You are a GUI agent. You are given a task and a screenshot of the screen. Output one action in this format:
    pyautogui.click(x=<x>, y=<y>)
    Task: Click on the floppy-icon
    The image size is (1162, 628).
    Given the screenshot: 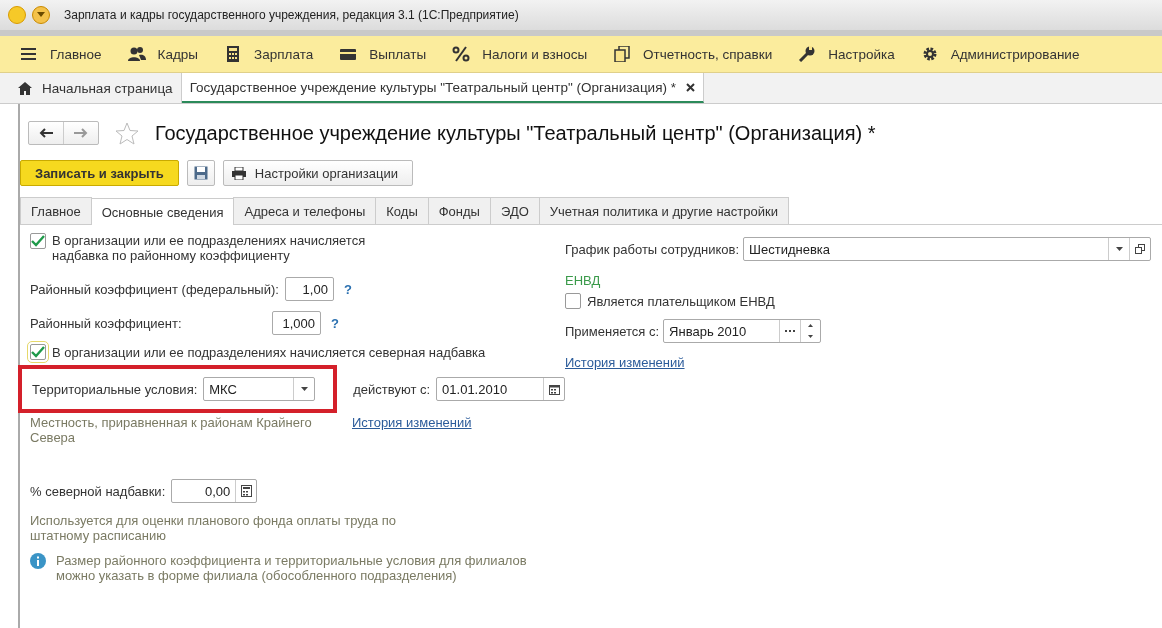 What is the action you would take?
    pyautogui.click(x=200, y=173)
    